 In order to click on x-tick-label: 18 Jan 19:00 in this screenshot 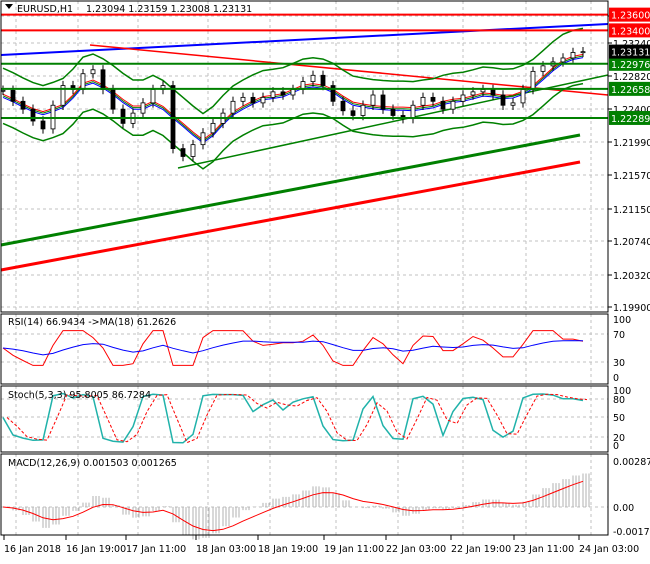, I will do `click(288, 549)`.